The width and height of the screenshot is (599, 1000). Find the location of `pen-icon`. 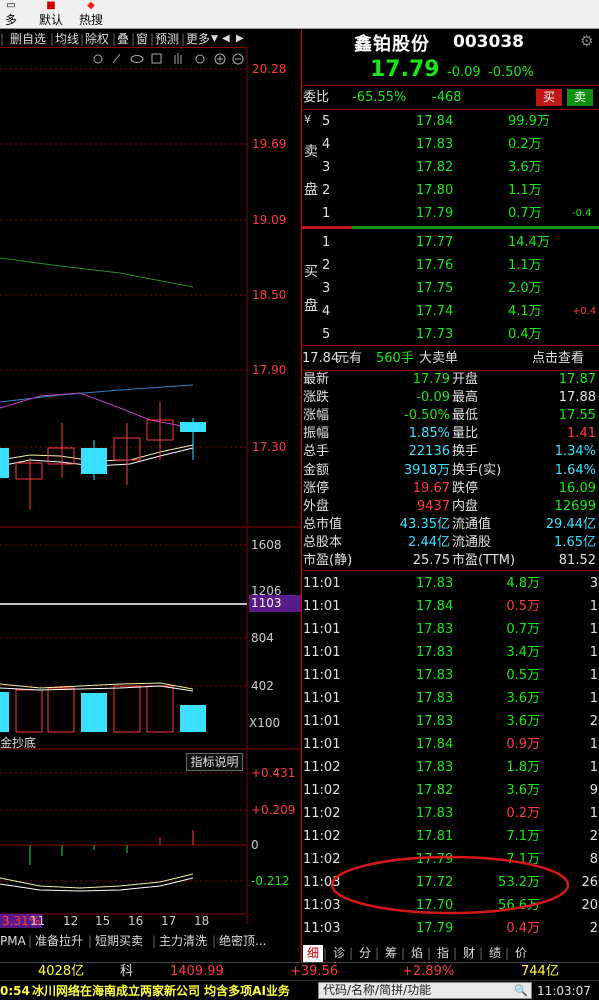

pen-icon is located at coordinates (116, 58).